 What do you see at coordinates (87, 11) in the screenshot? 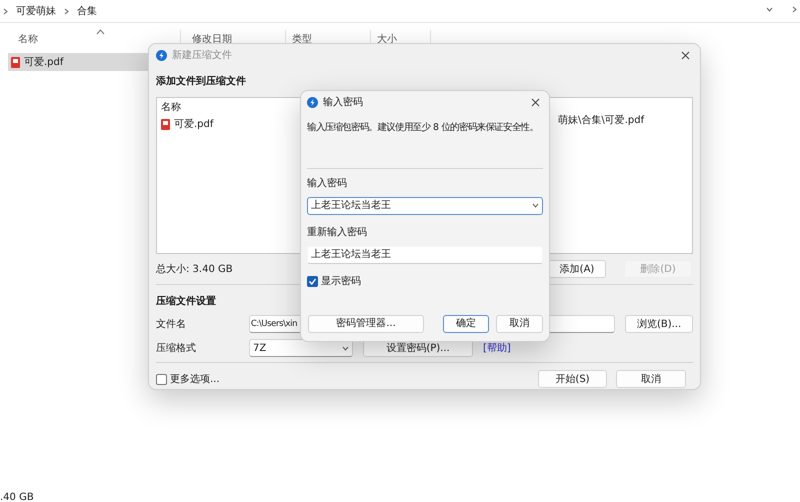
I see `breadcrumb-item: 合集` at bounding box center [87, 11].